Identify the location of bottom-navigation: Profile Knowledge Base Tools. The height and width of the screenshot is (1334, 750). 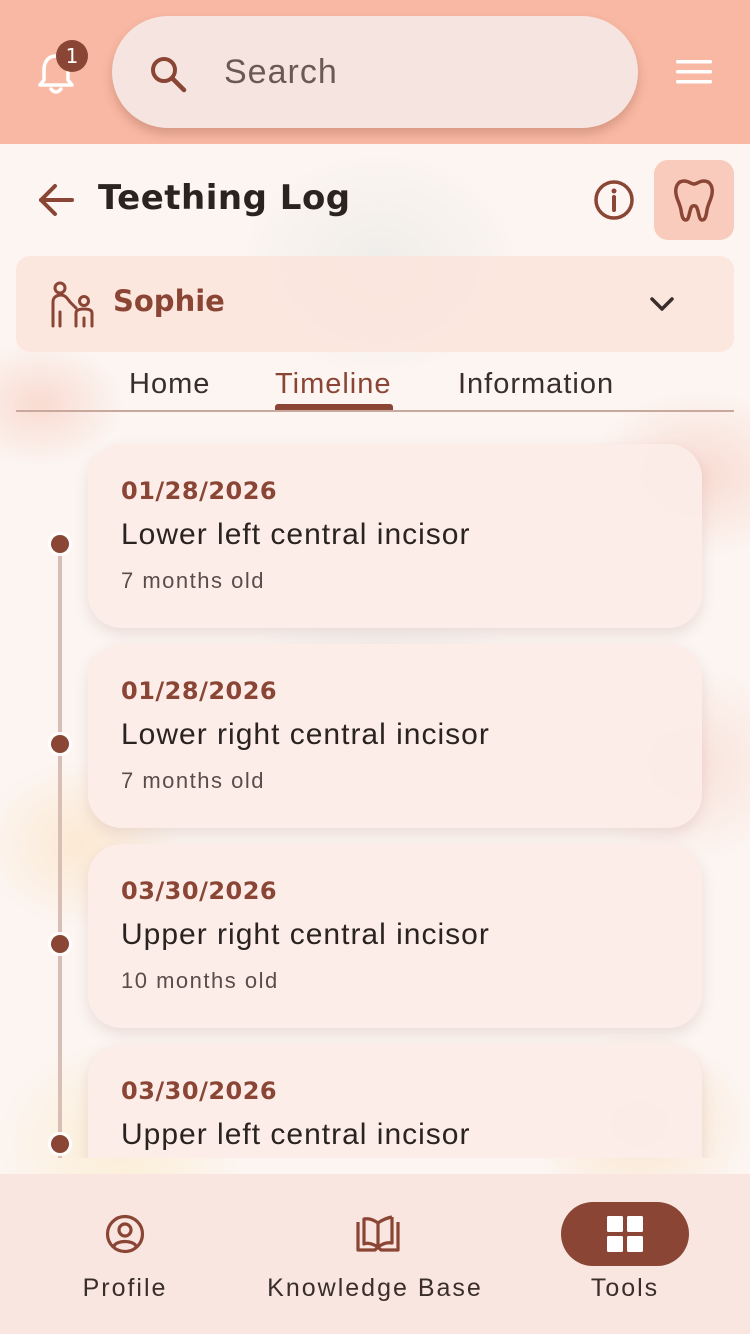
(375, 1254).